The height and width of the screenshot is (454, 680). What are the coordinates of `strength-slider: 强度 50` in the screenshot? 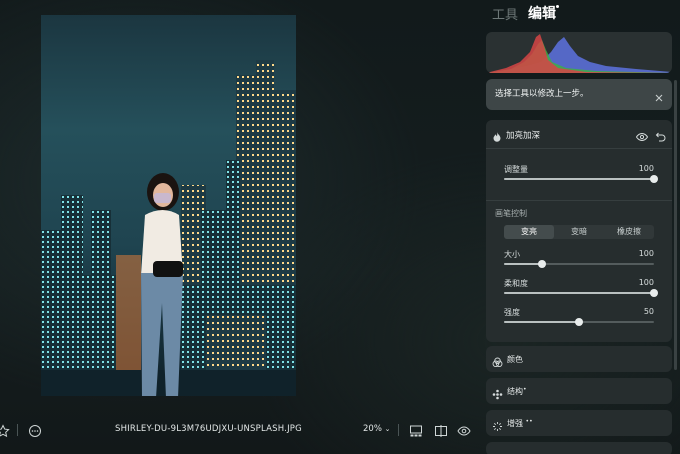 It's located at (579, 318).